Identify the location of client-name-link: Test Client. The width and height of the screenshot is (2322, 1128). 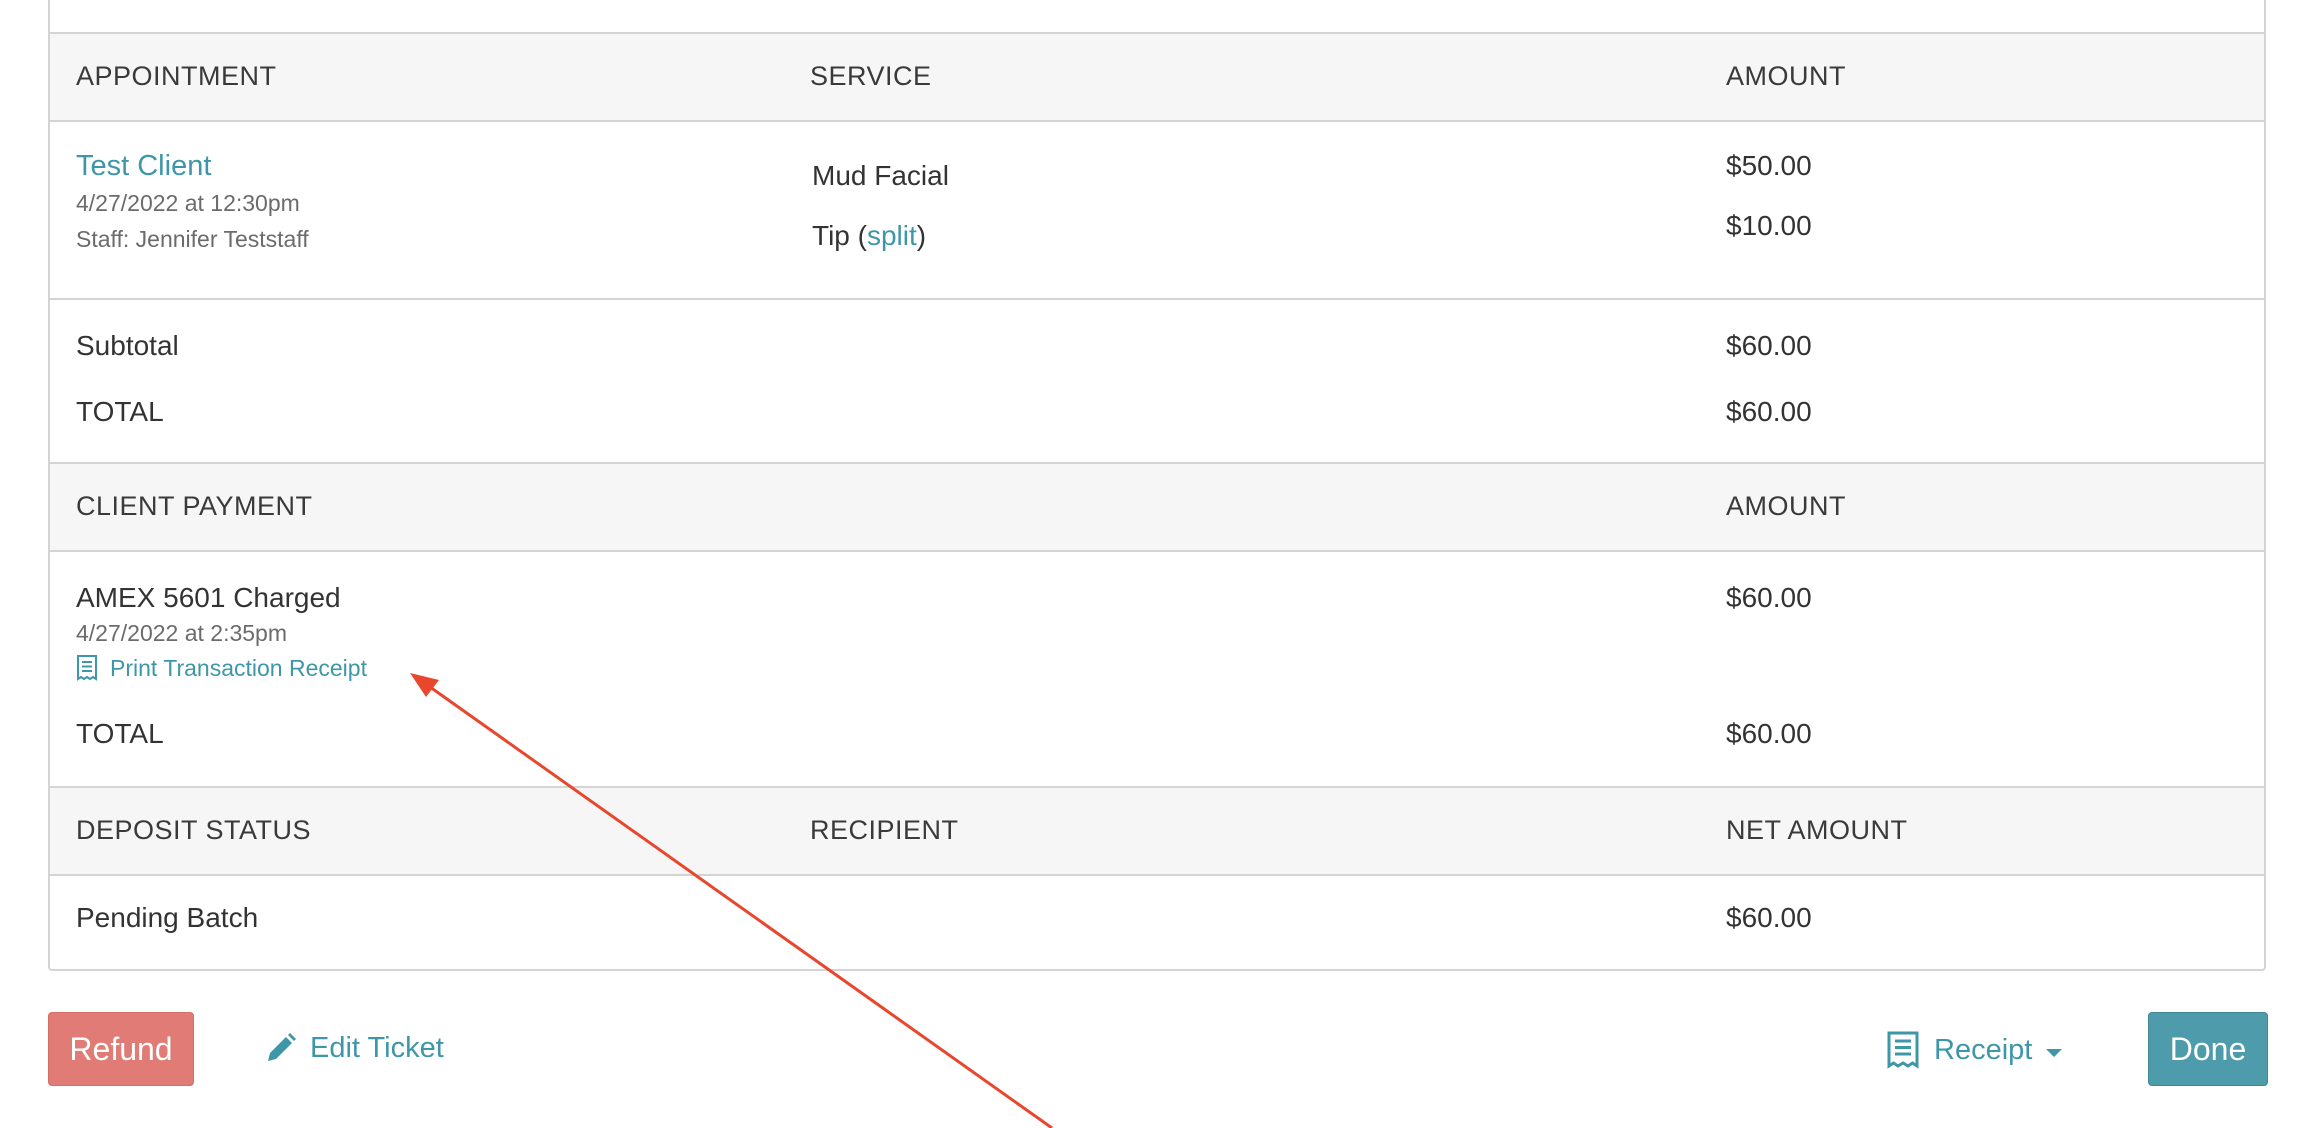
(143, 166).